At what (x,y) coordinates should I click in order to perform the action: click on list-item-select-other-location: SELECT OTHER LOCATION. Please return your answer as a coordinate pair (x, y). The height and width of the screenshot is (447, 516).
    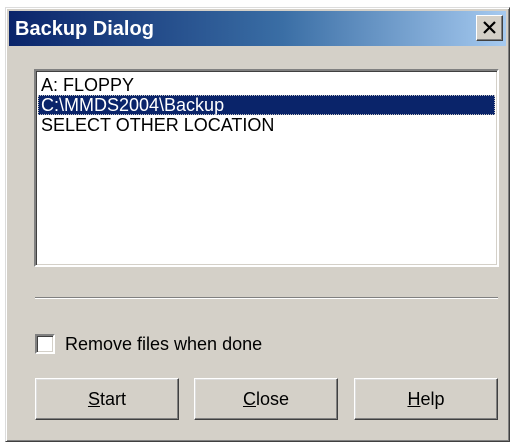
    Looking at the image, I should click on (266, 125).